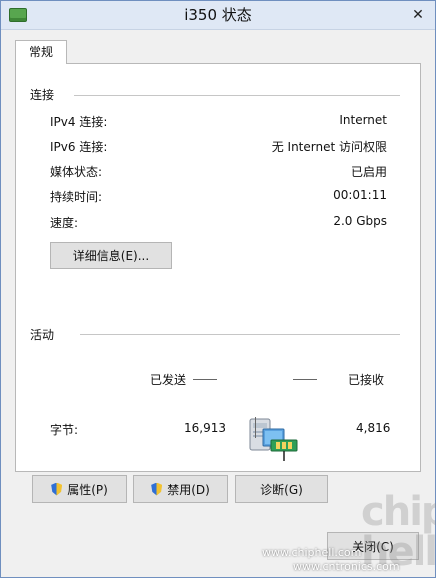  I want to click on received-label: 已接收, so click(366, 380).